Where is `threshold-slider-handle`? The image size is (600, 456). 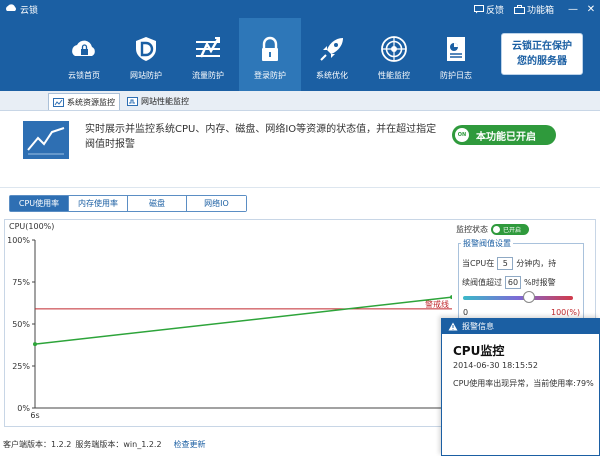 threshold-slider-handle is located at coordinates (529, 297).